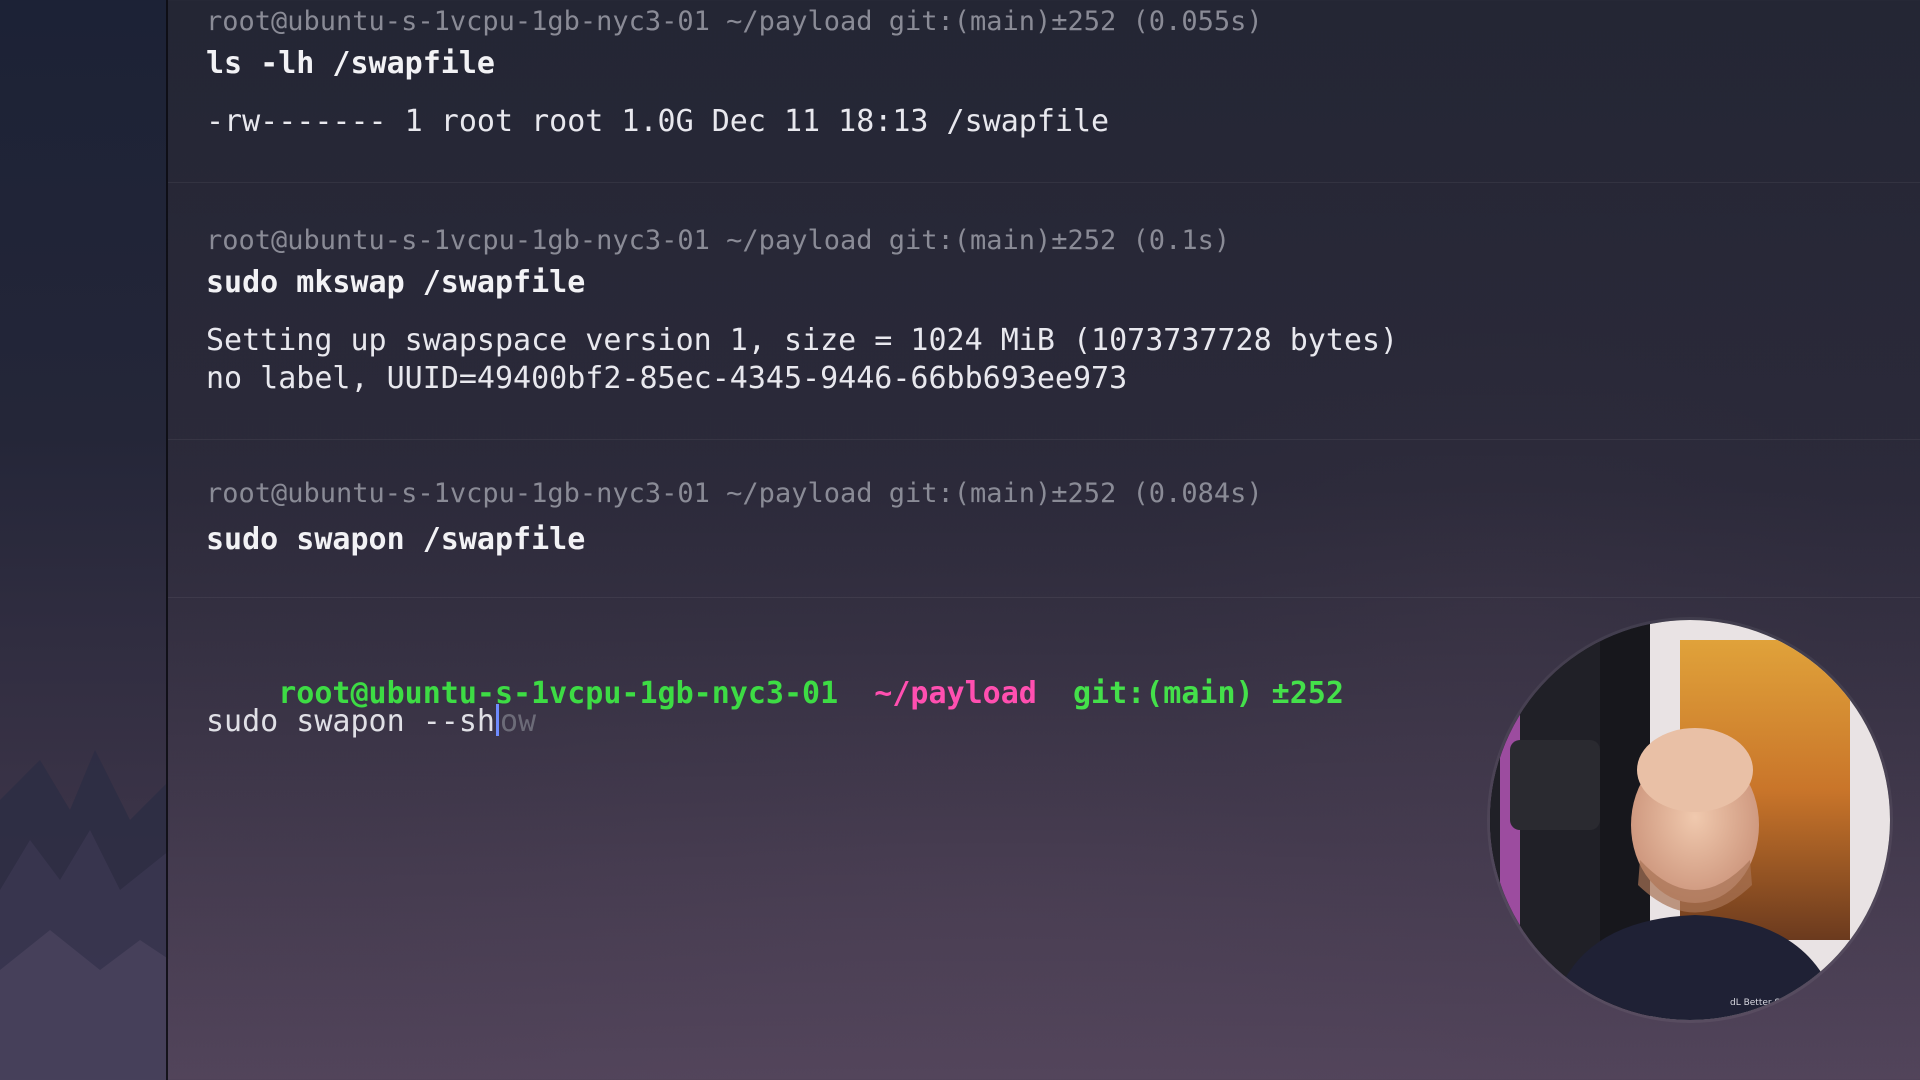  I want to click on command-text: ls -lh /swapfile, so click(350, 63).